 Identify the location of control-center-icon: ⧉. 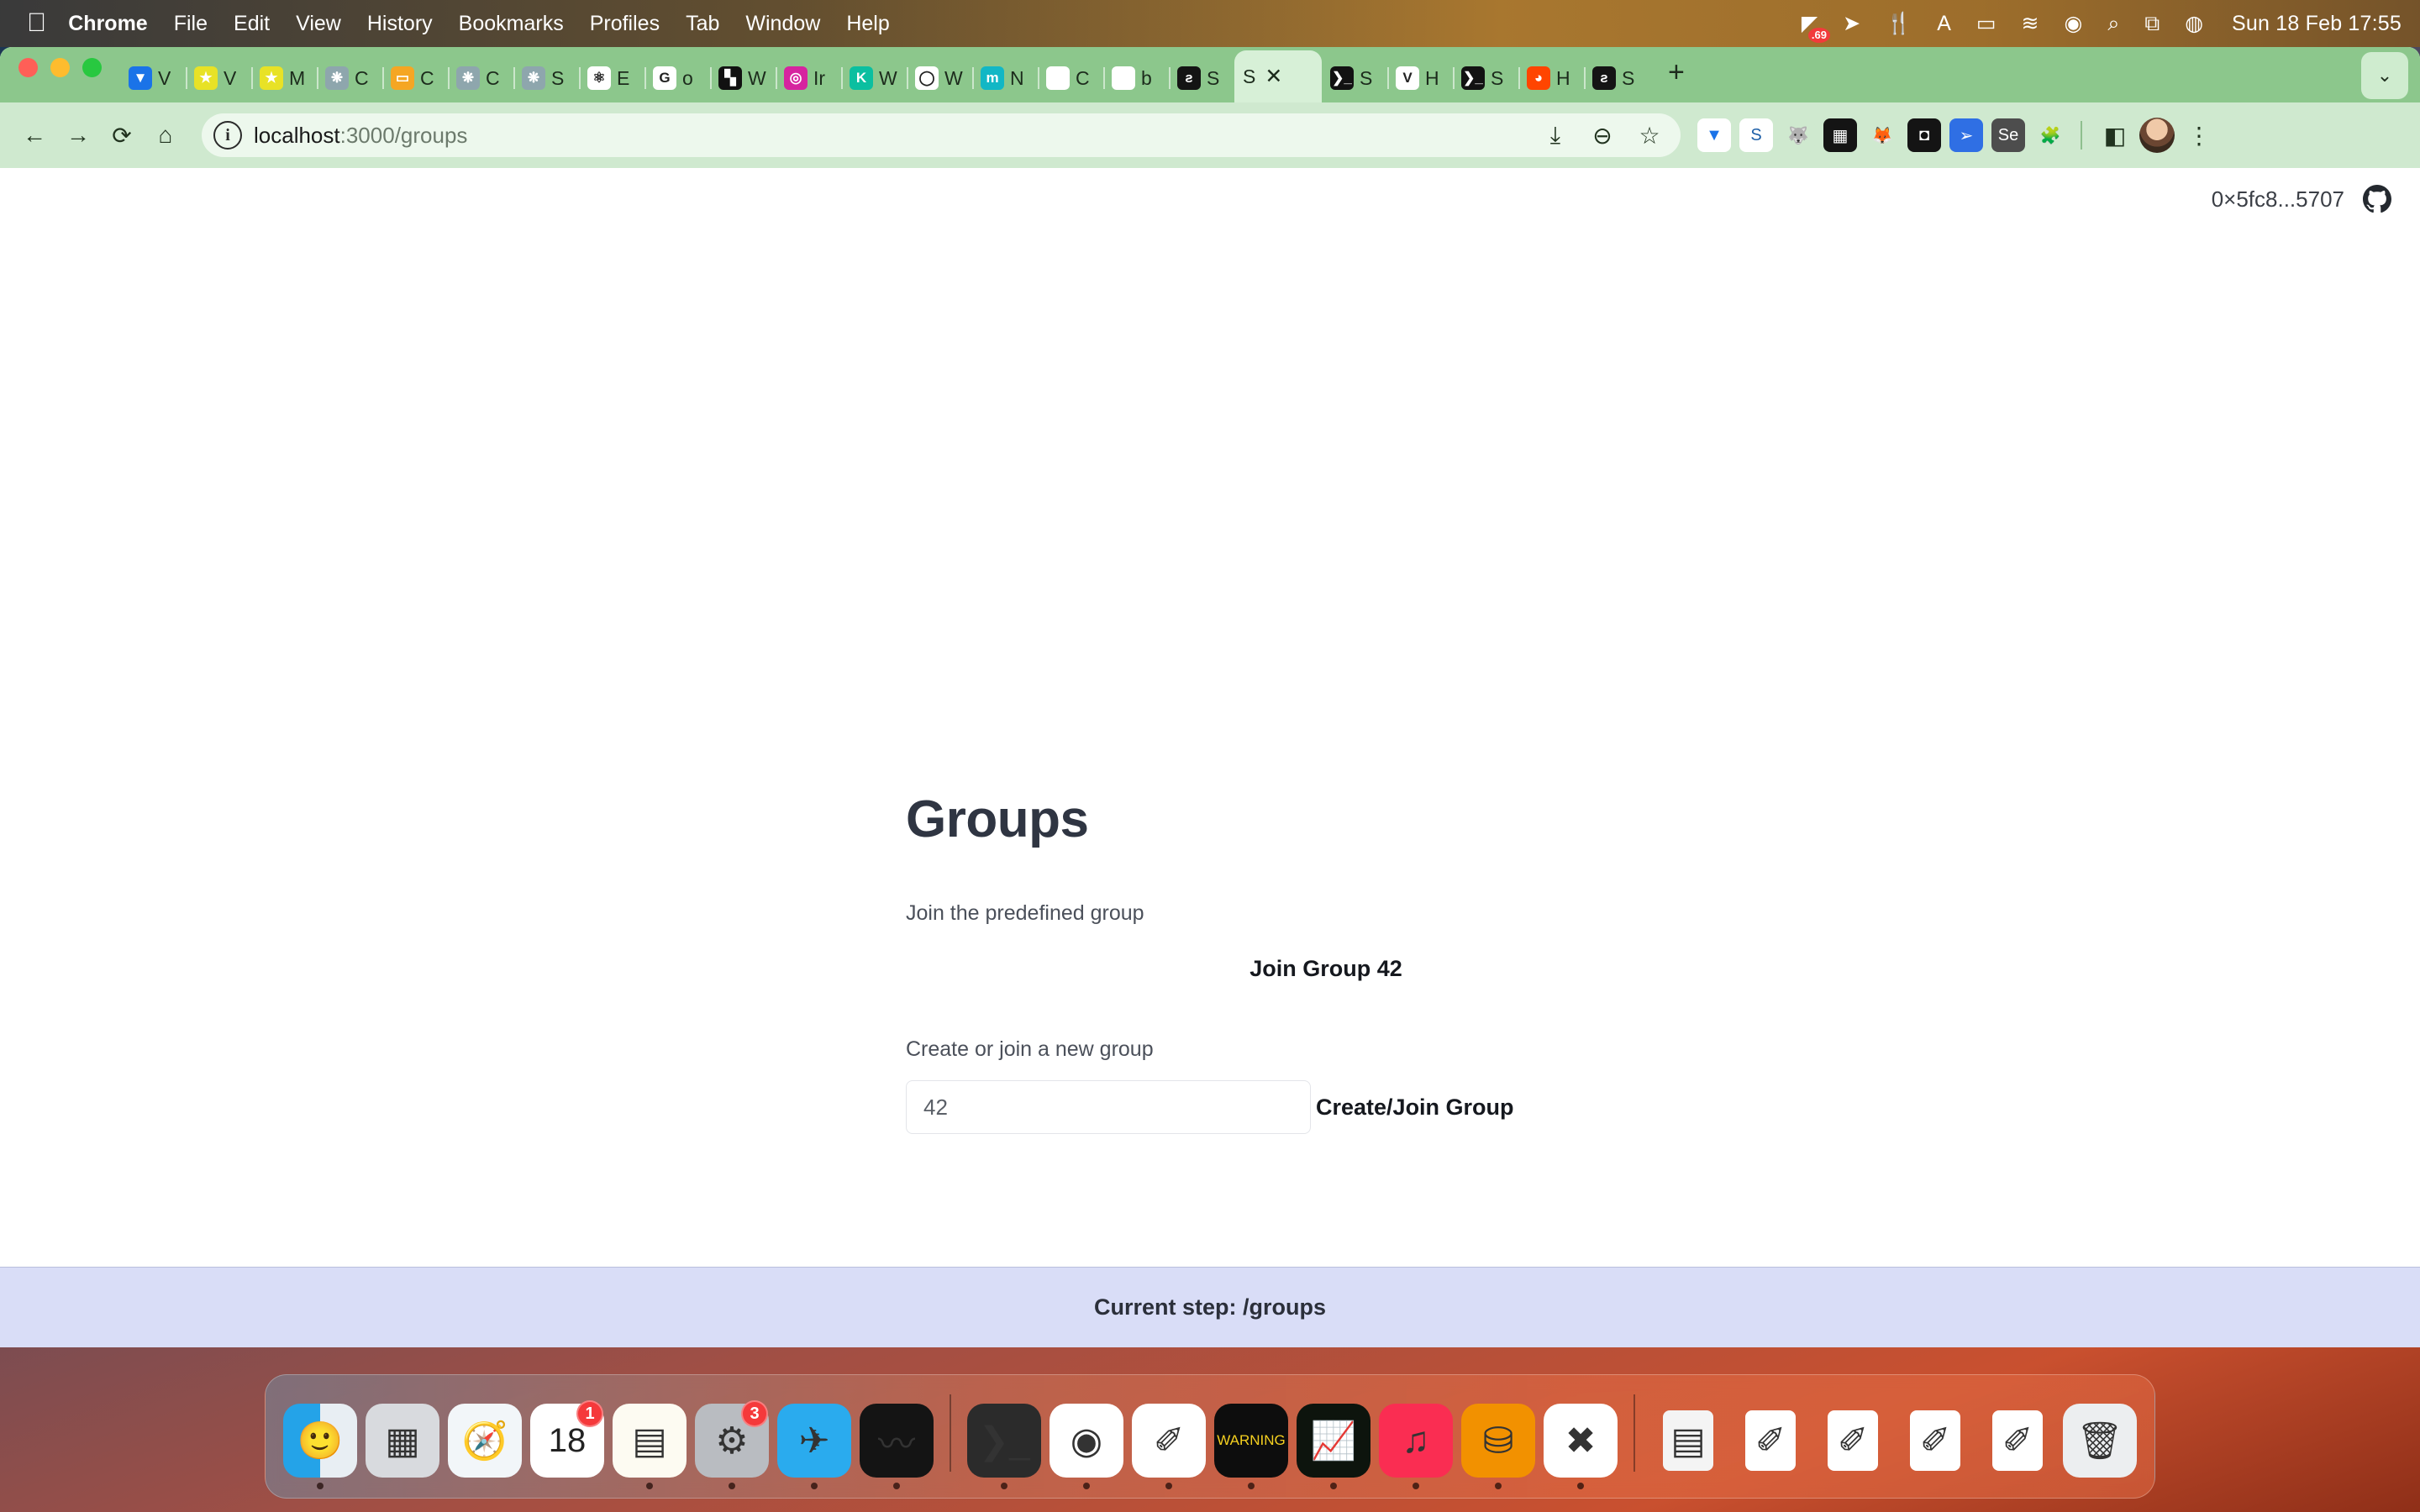
(2152, 24).